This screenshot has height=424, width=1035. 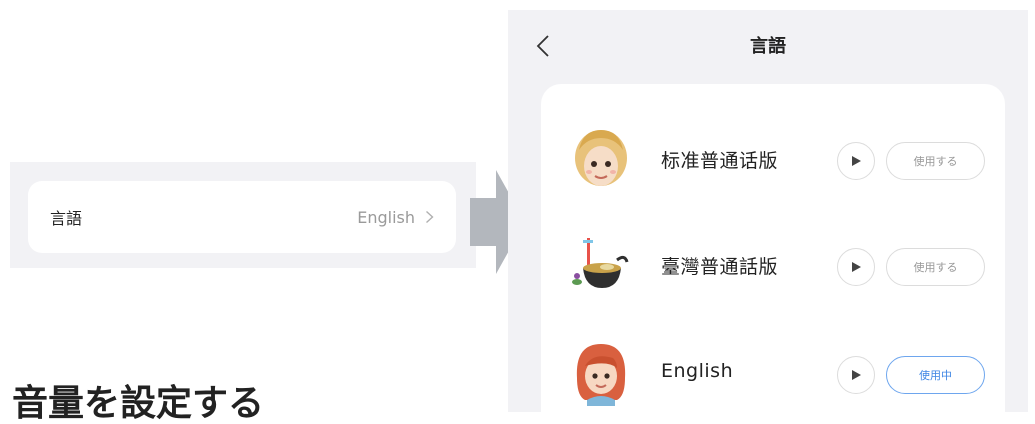 I want to click on redhead-girl-avatar-icon, so click(x=601, y=375).